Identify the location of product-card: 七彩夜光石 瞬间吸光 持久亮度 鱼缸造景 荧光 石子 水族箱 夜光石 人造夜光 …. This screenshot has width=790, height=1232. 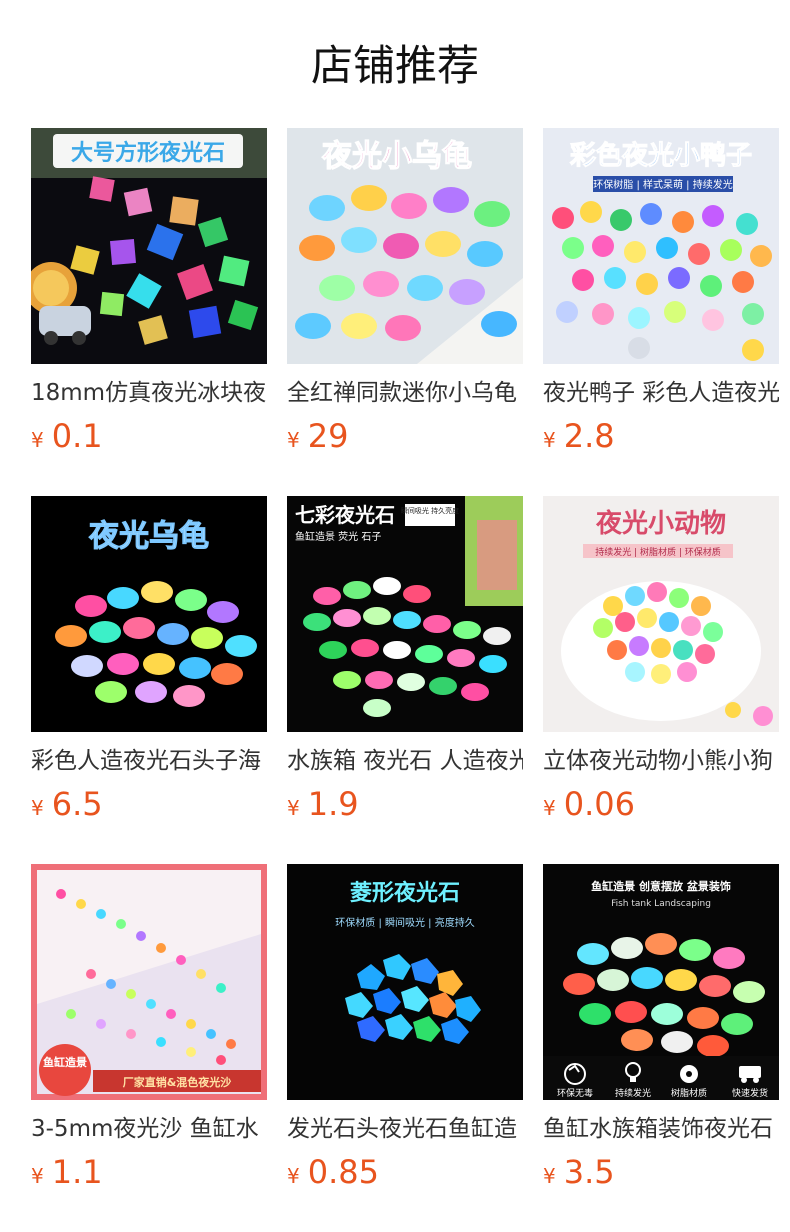
(405, 680).